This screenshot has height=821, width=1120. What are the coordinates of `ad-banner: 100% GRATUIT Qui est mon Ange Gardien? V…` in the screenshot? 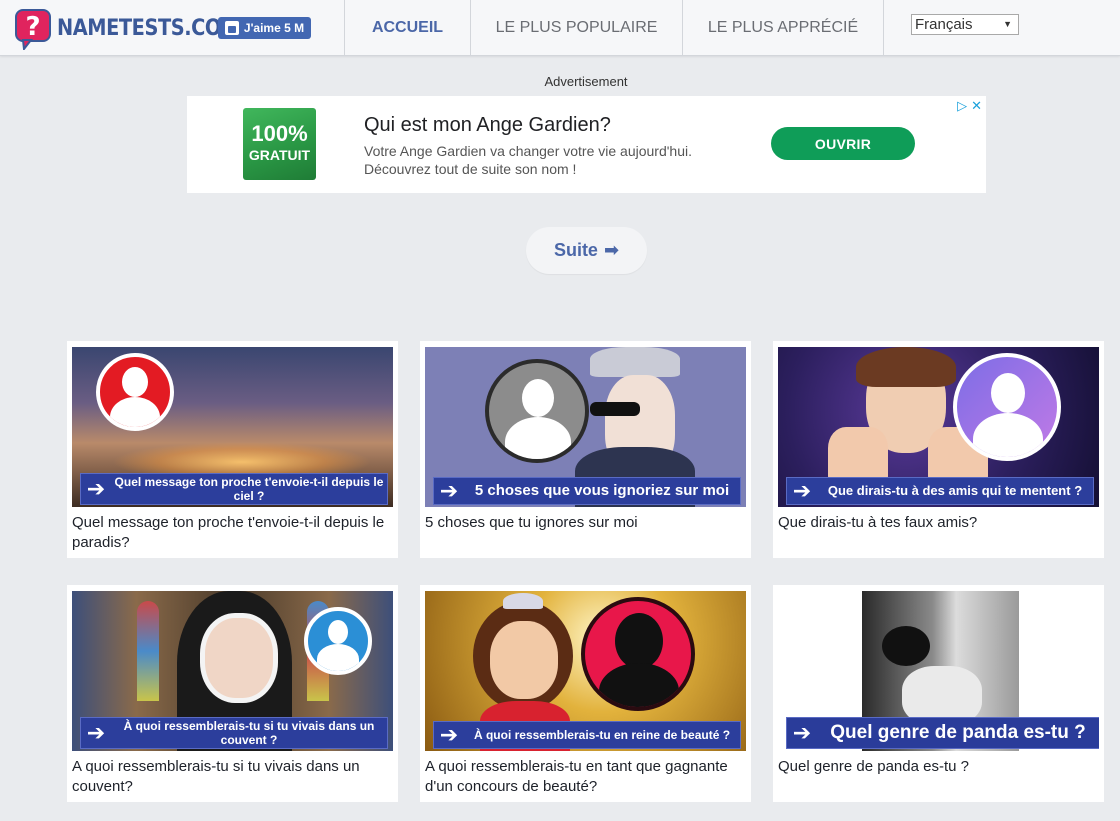 It's located at (586, 144).